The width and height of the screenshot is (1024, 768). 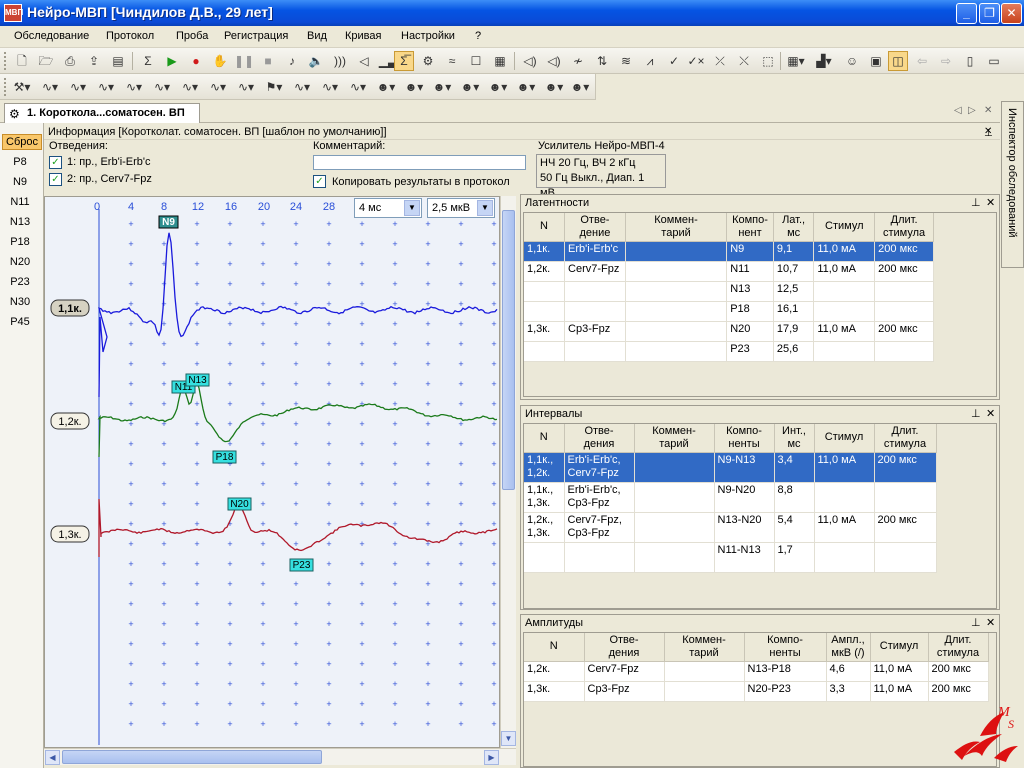 What do you see at coordinates (172, 61) in the screenshot?
I see `play-icon: ▶` at bounding box center [172, 61].